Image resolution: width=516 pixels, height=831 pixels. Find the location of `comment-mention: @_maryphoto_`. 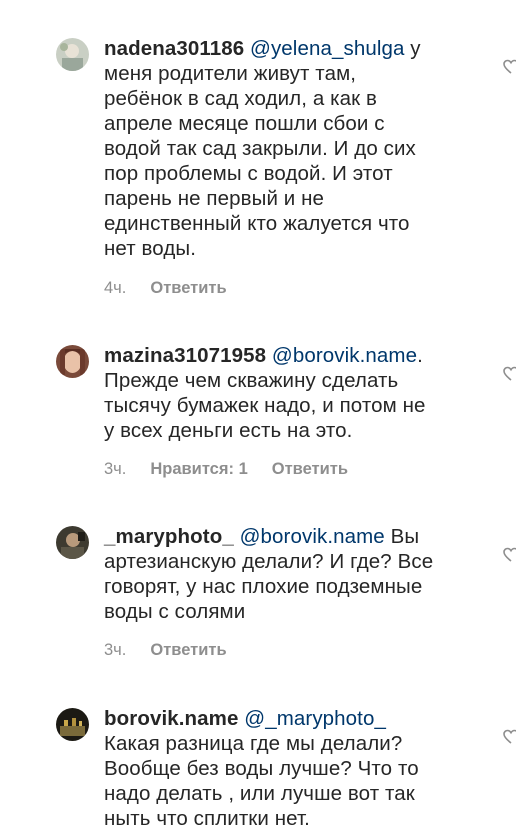

comment-mention: @_maryphoto_ is located at coordinates (315, 718).